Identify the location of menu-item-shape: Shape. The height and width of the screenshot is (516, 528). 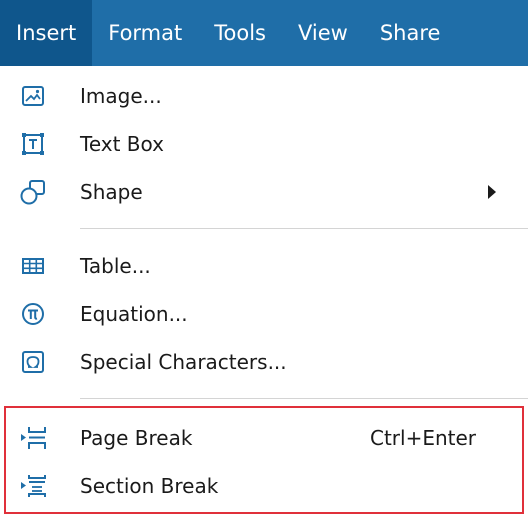
(264, 192).